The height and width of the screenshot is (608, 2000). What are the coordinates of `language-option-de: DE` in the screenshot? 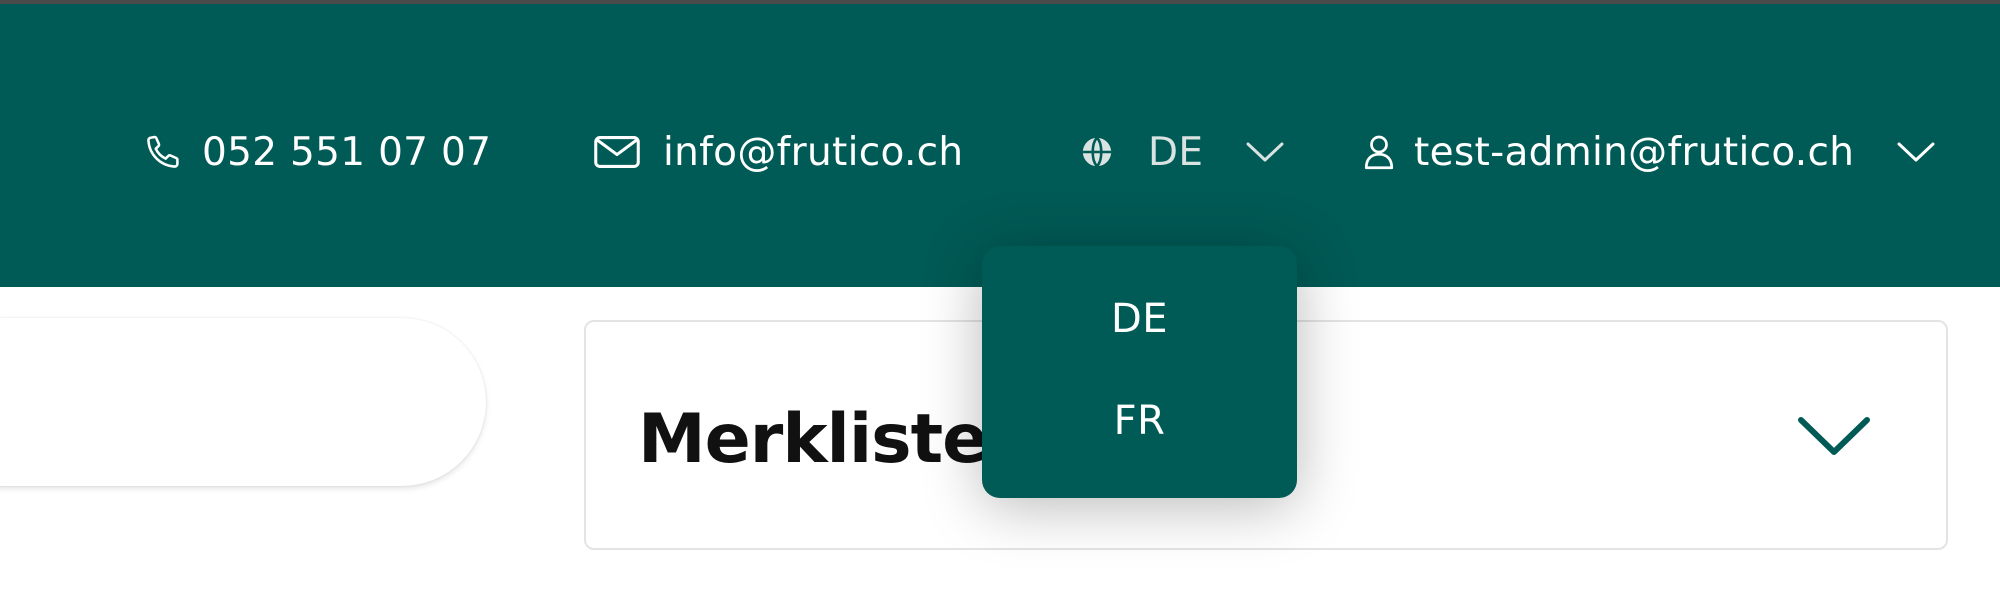 It's located at (1139, 319).